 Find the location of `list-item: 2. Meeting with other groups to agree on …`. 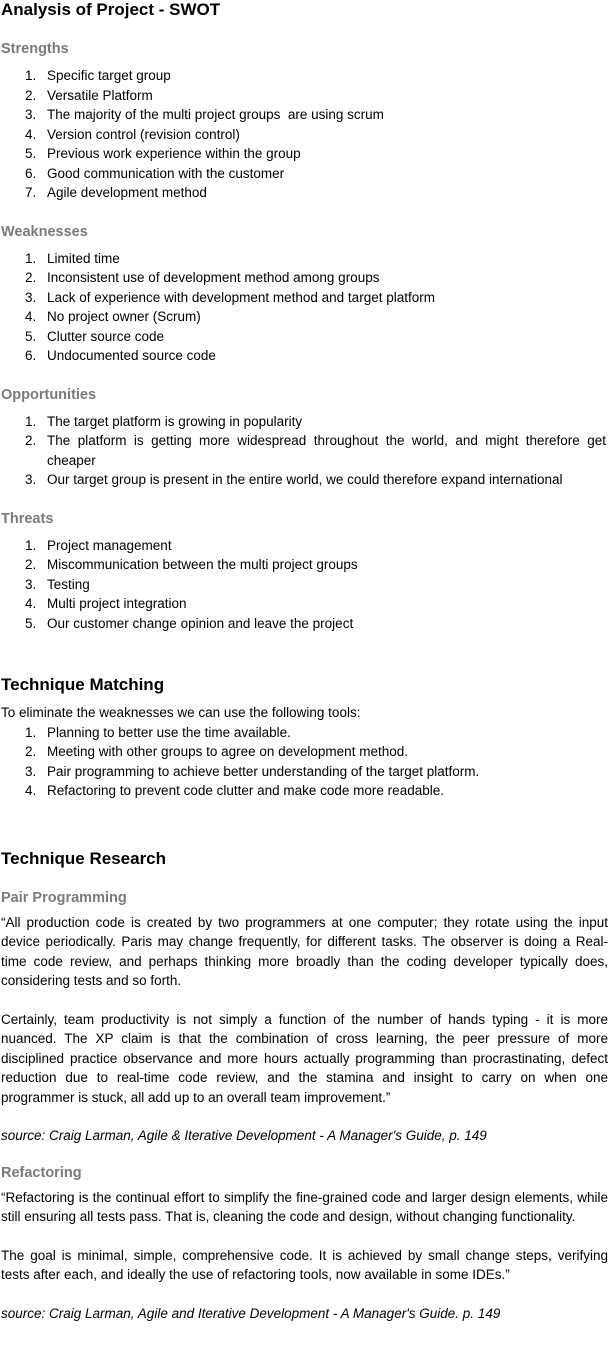

list-item: 2. Meeting with other groups to agree on … is located at coordinates (216, 751).